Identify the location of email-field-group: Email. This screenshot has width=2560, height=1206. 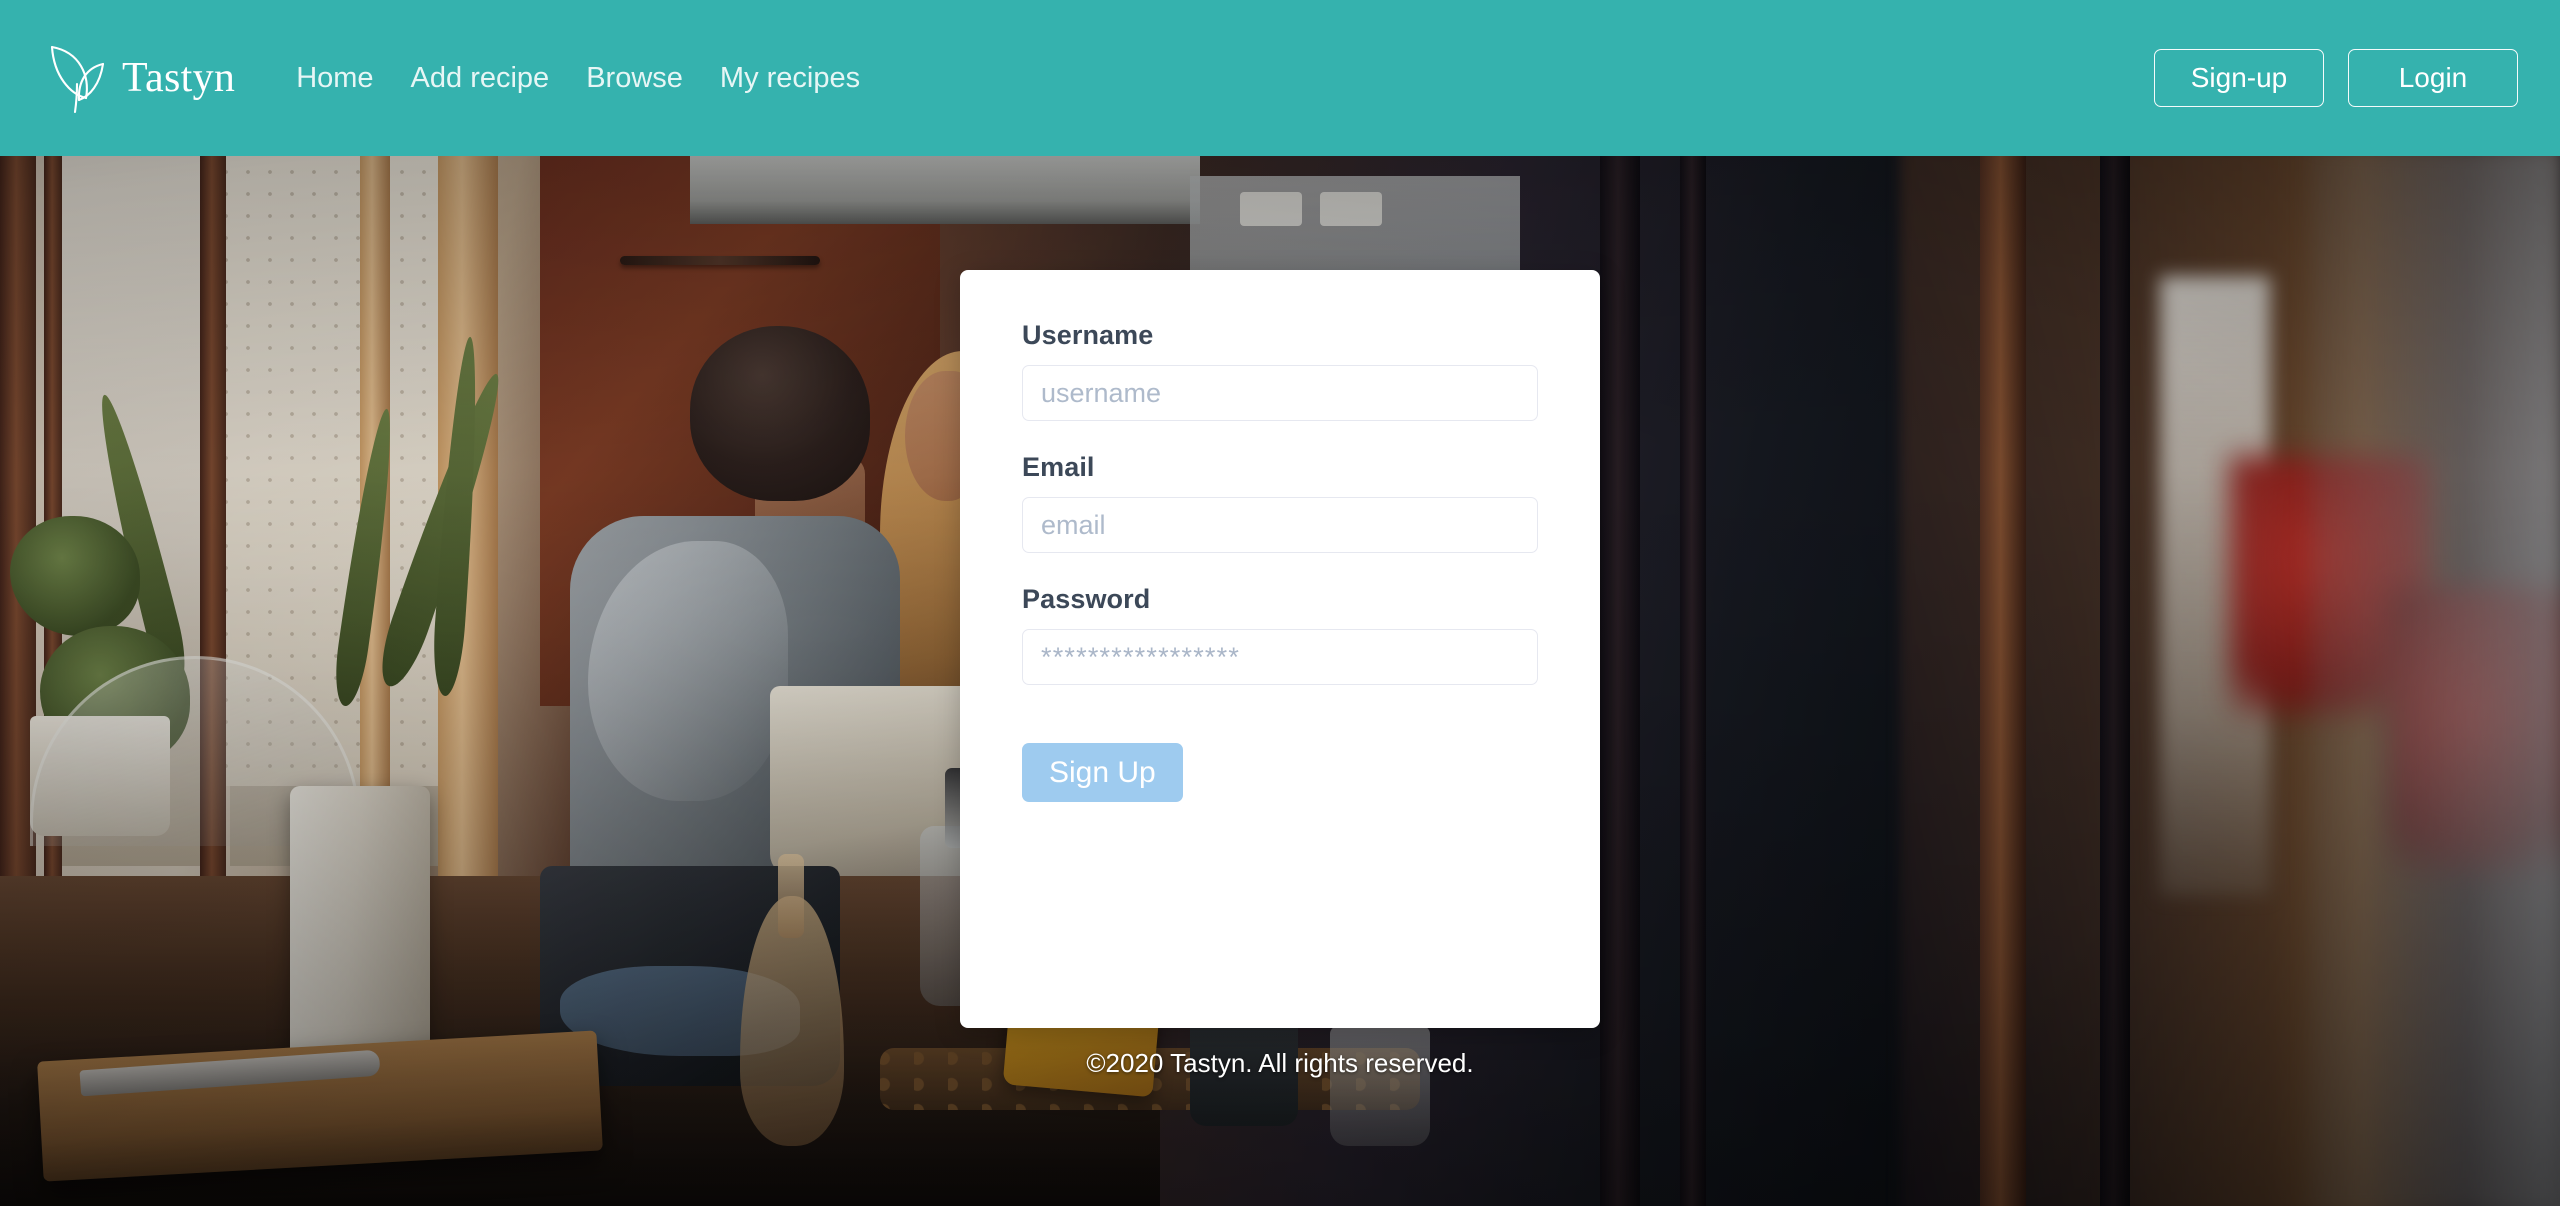
(1280, 502).